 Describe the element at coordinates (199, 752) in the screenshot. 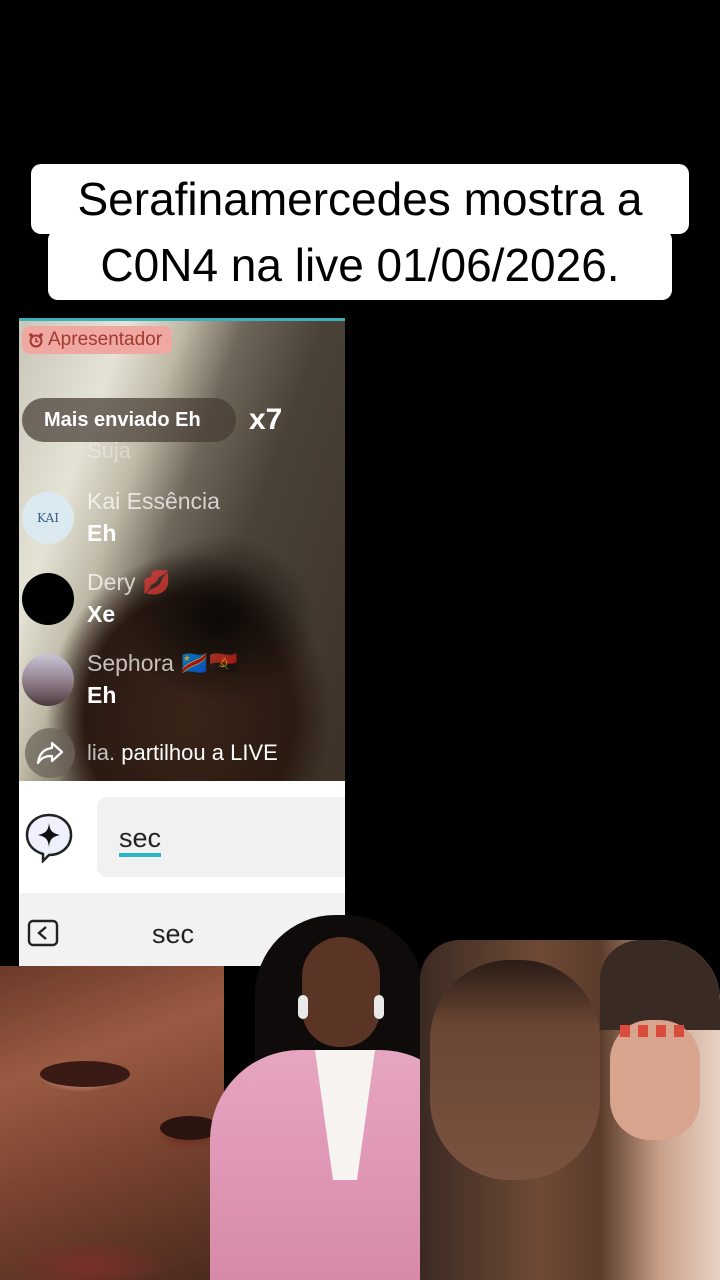

I see `share-text: partilhou a LIVE` at that location.